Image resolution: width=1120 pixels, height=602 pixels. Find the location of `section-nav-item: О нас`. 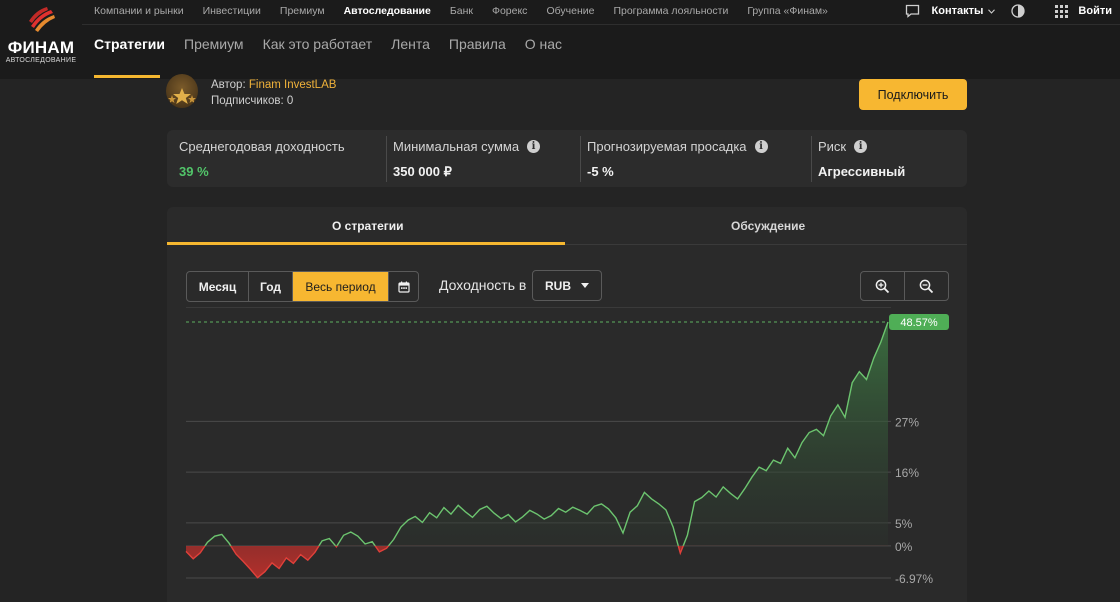

section-nav-item: О нас is located at coordinates (543, 44).